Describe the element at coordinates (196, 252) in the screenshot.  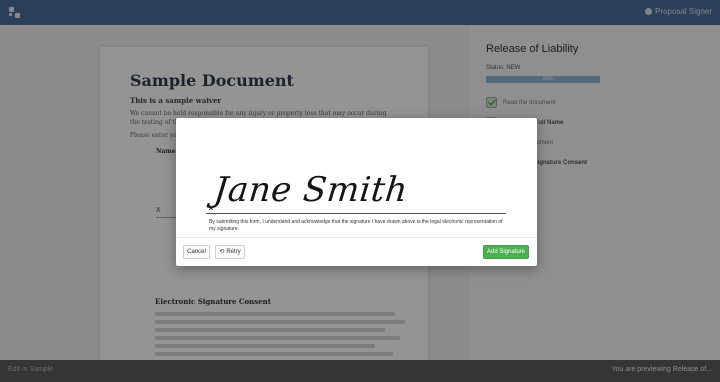
I see `cancel-button: Cancel` at that location.